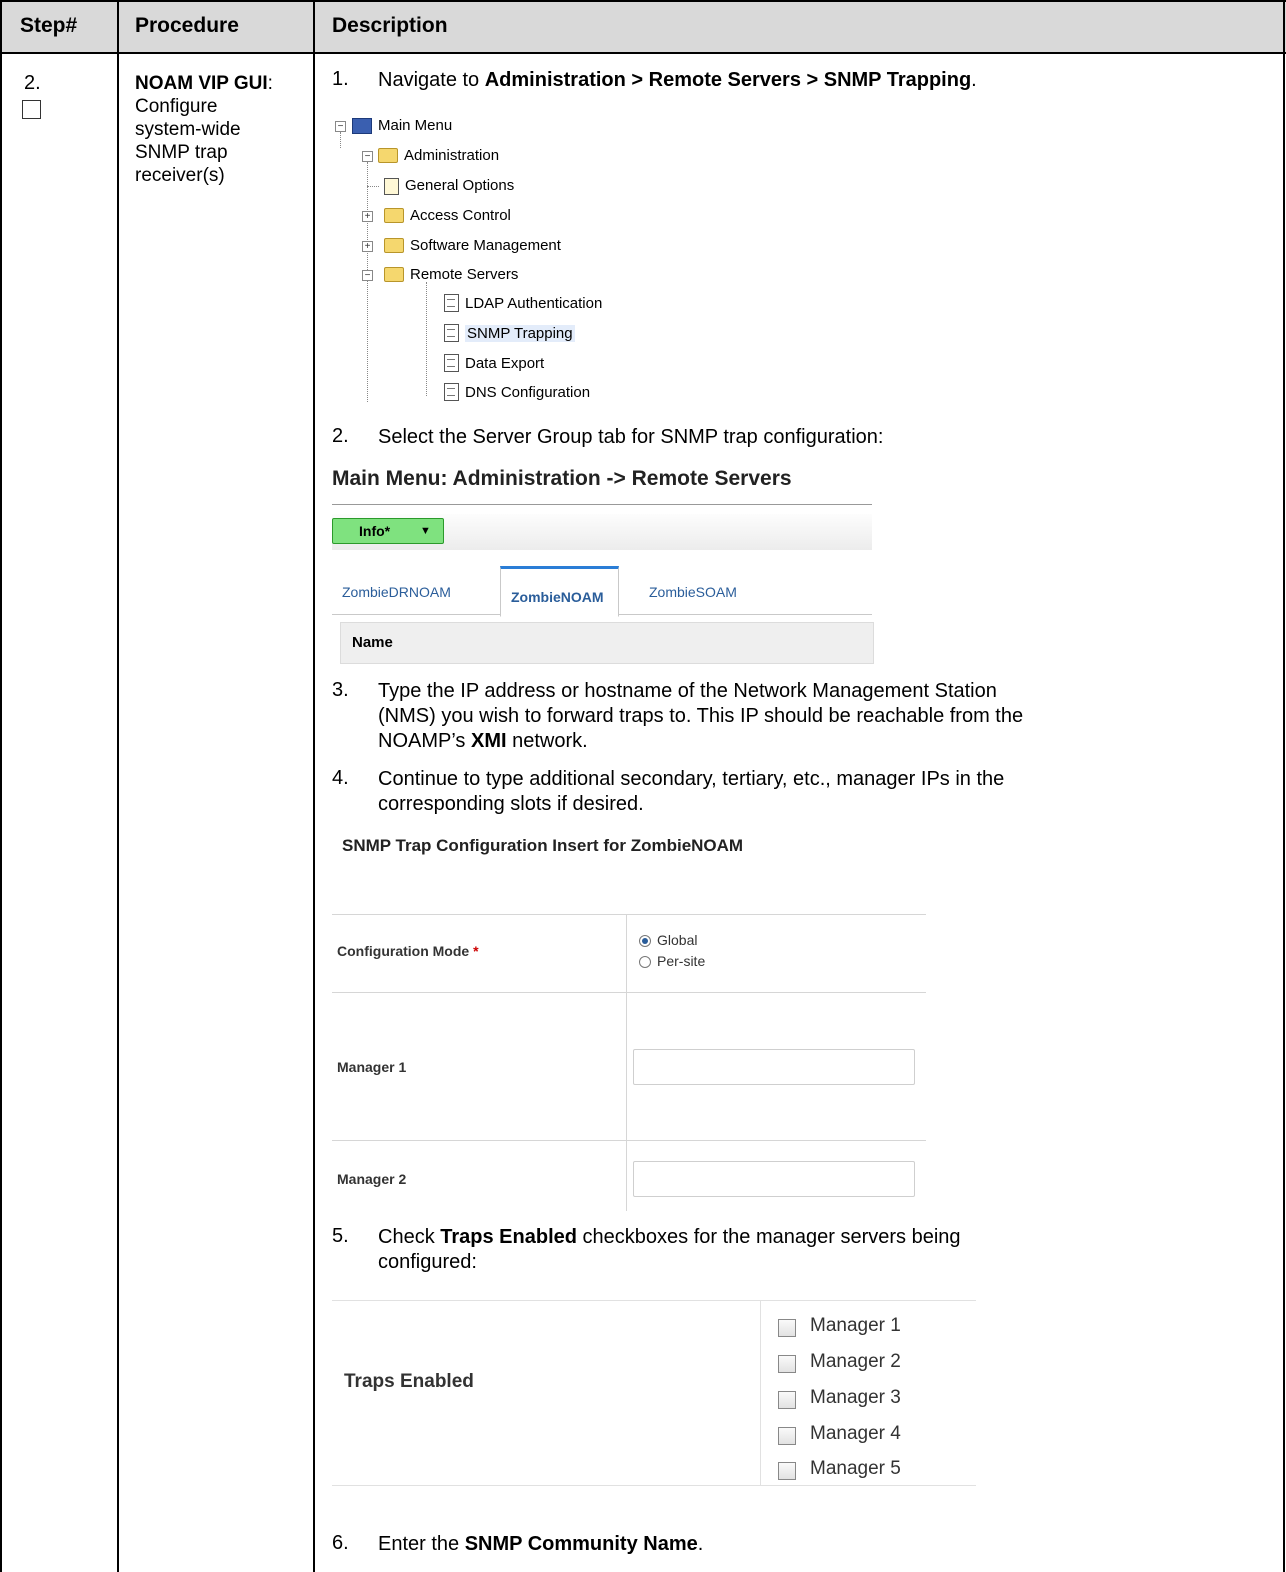 This screenshot has height=1572, width=1286. I want to click on tree-item-general-options: General Options, so click(449, 186).